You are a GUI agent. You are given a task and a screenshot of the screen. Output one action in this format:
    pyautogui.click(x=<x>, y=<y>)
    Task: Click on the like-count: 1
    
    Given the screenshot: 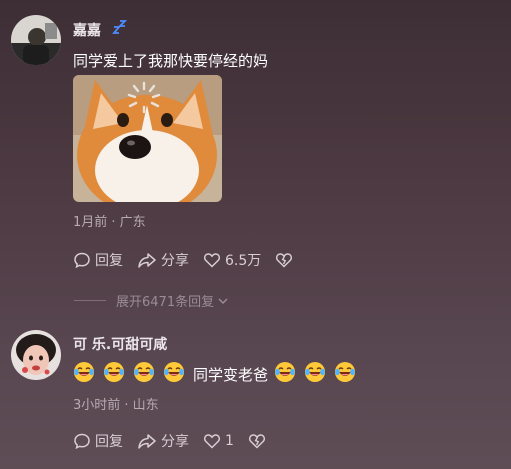 What is the action you would take?
    pyautogui.click(x=229, y=441)
    